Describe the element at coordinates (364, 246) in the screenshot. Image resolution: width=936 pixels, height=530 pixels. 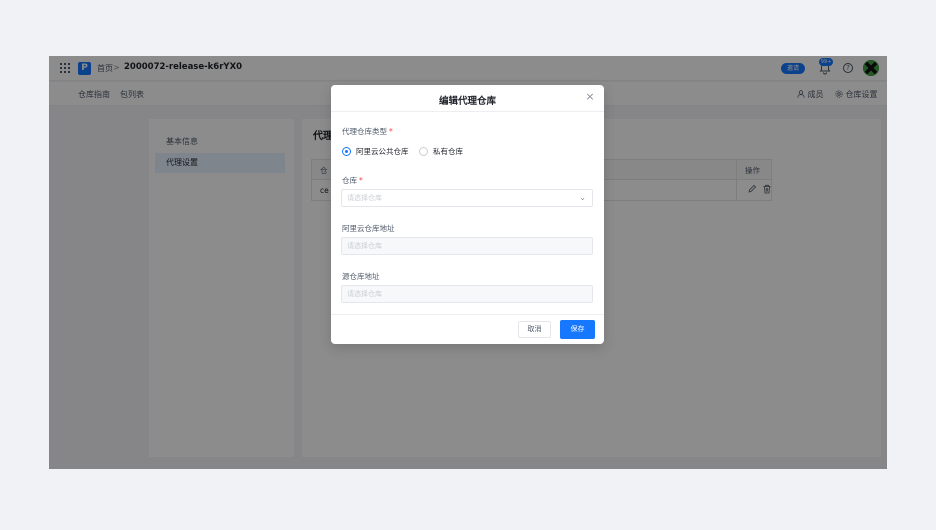
I see `aliyun-address-placeholder: 请选择仓库` at that location.